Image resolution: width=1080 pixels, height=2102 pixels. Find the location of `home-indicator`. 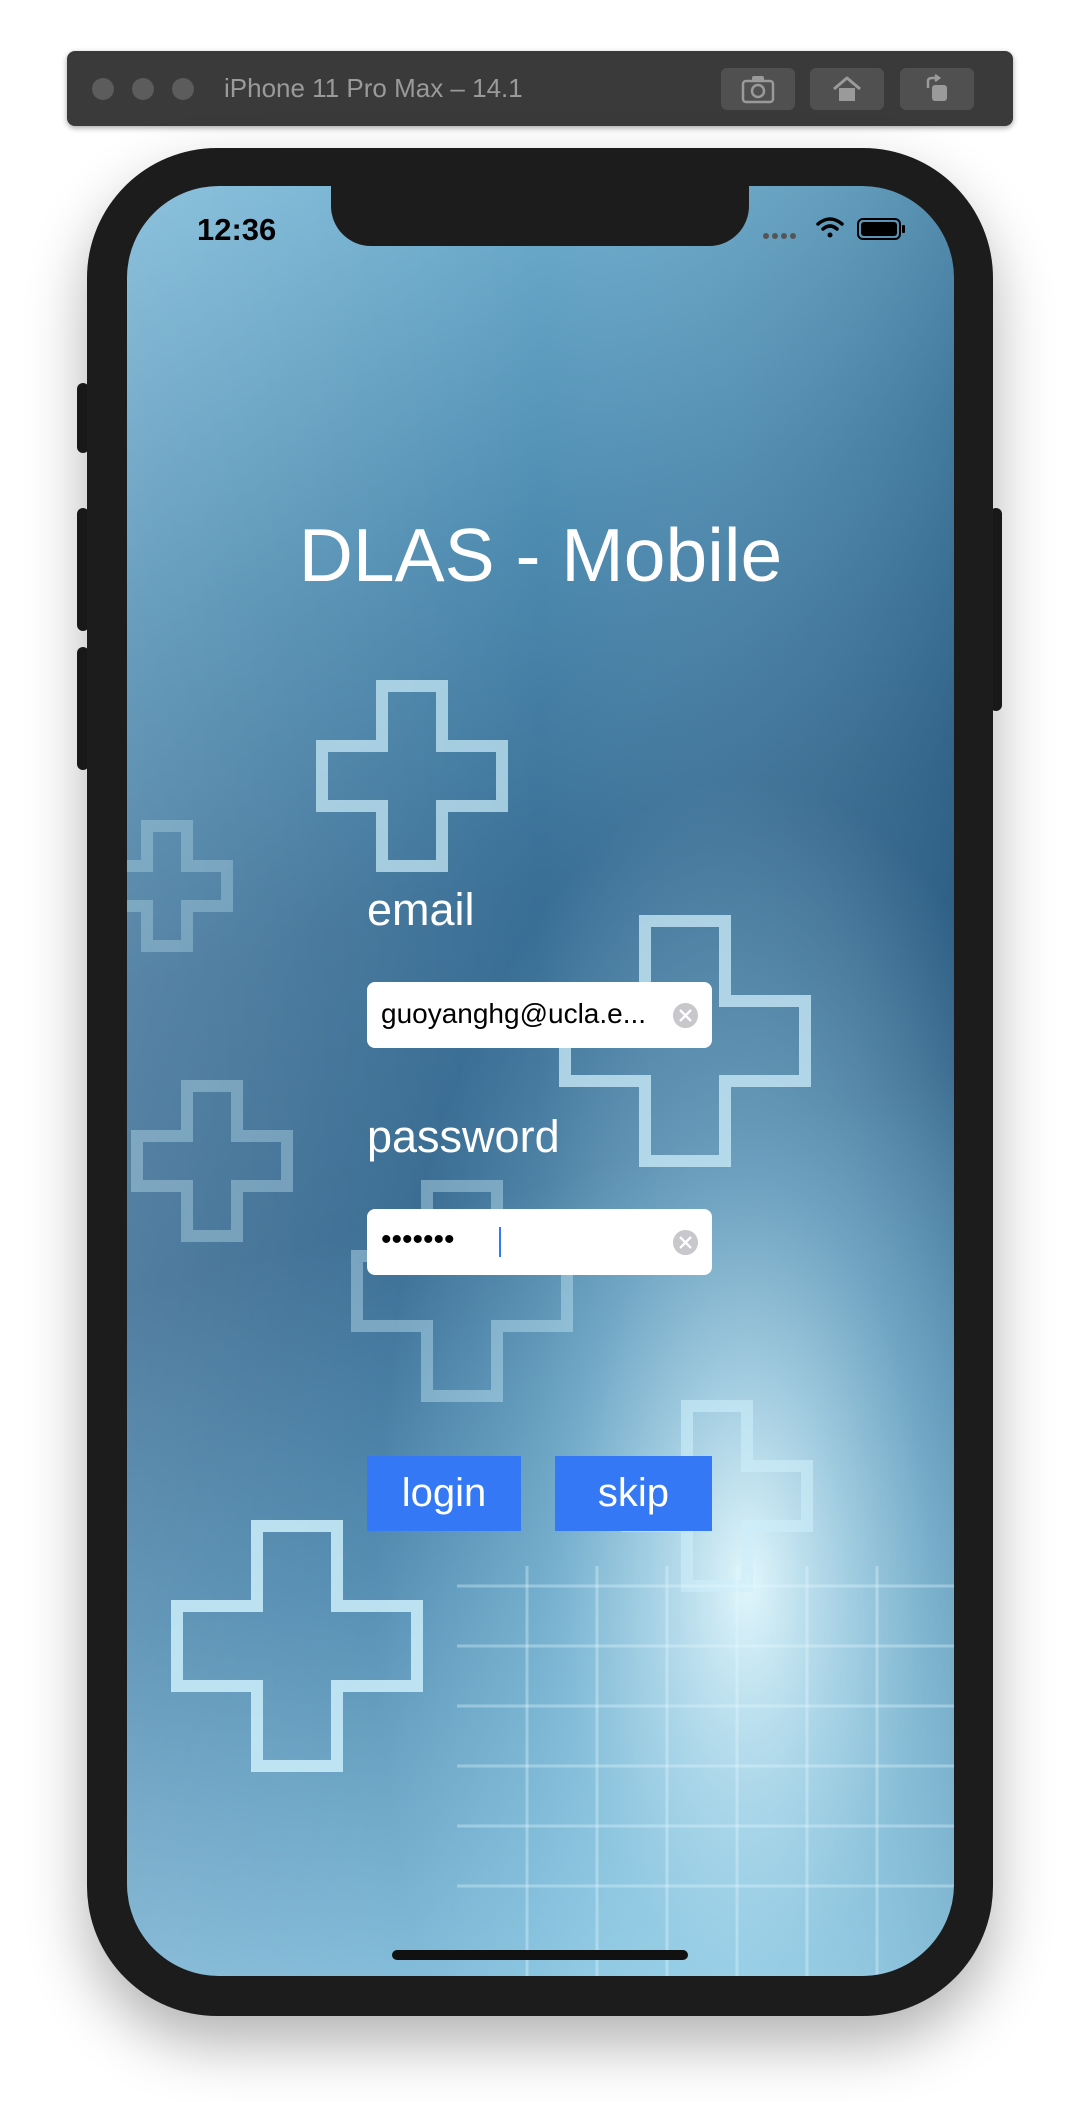

home-indicator is located at coordinates (540, 1955).